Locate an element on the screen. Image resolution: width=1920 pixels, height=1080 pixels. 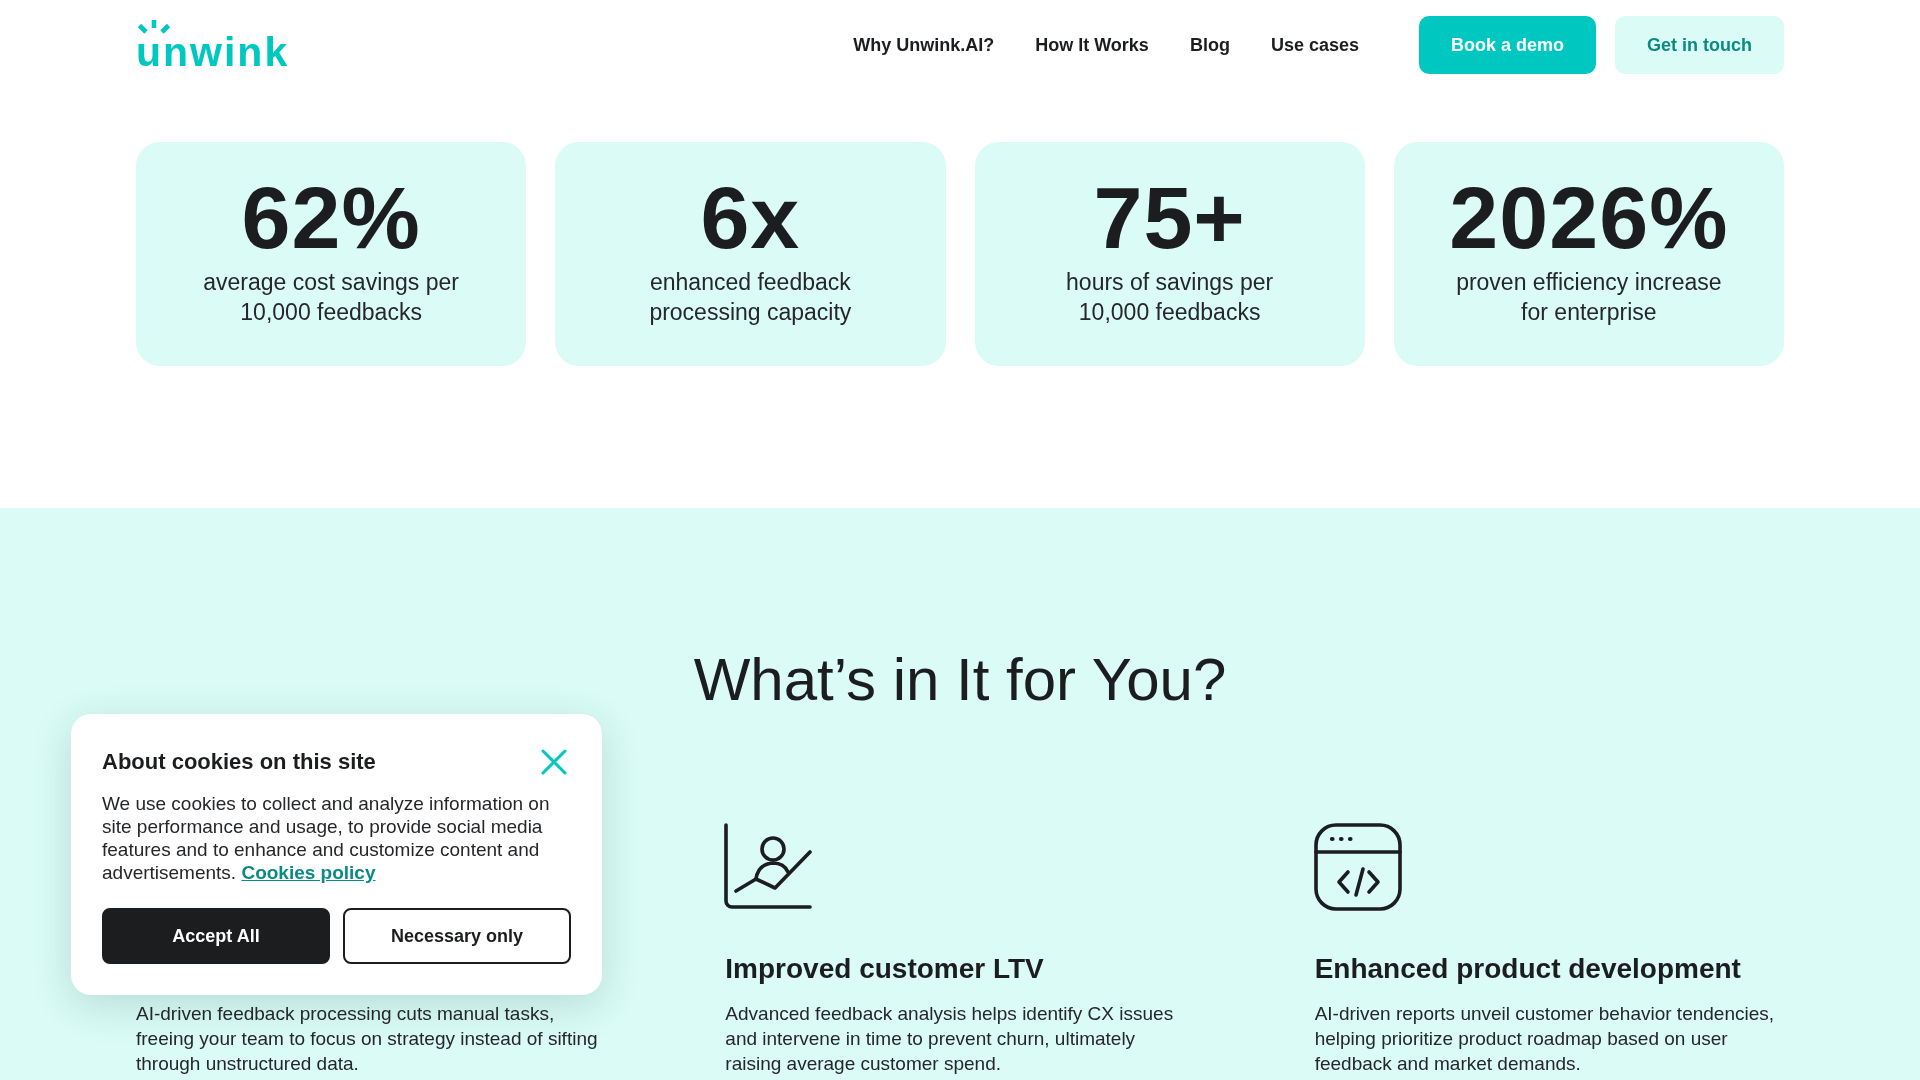
stat-value: 62% is located at coordinates (331, 218).